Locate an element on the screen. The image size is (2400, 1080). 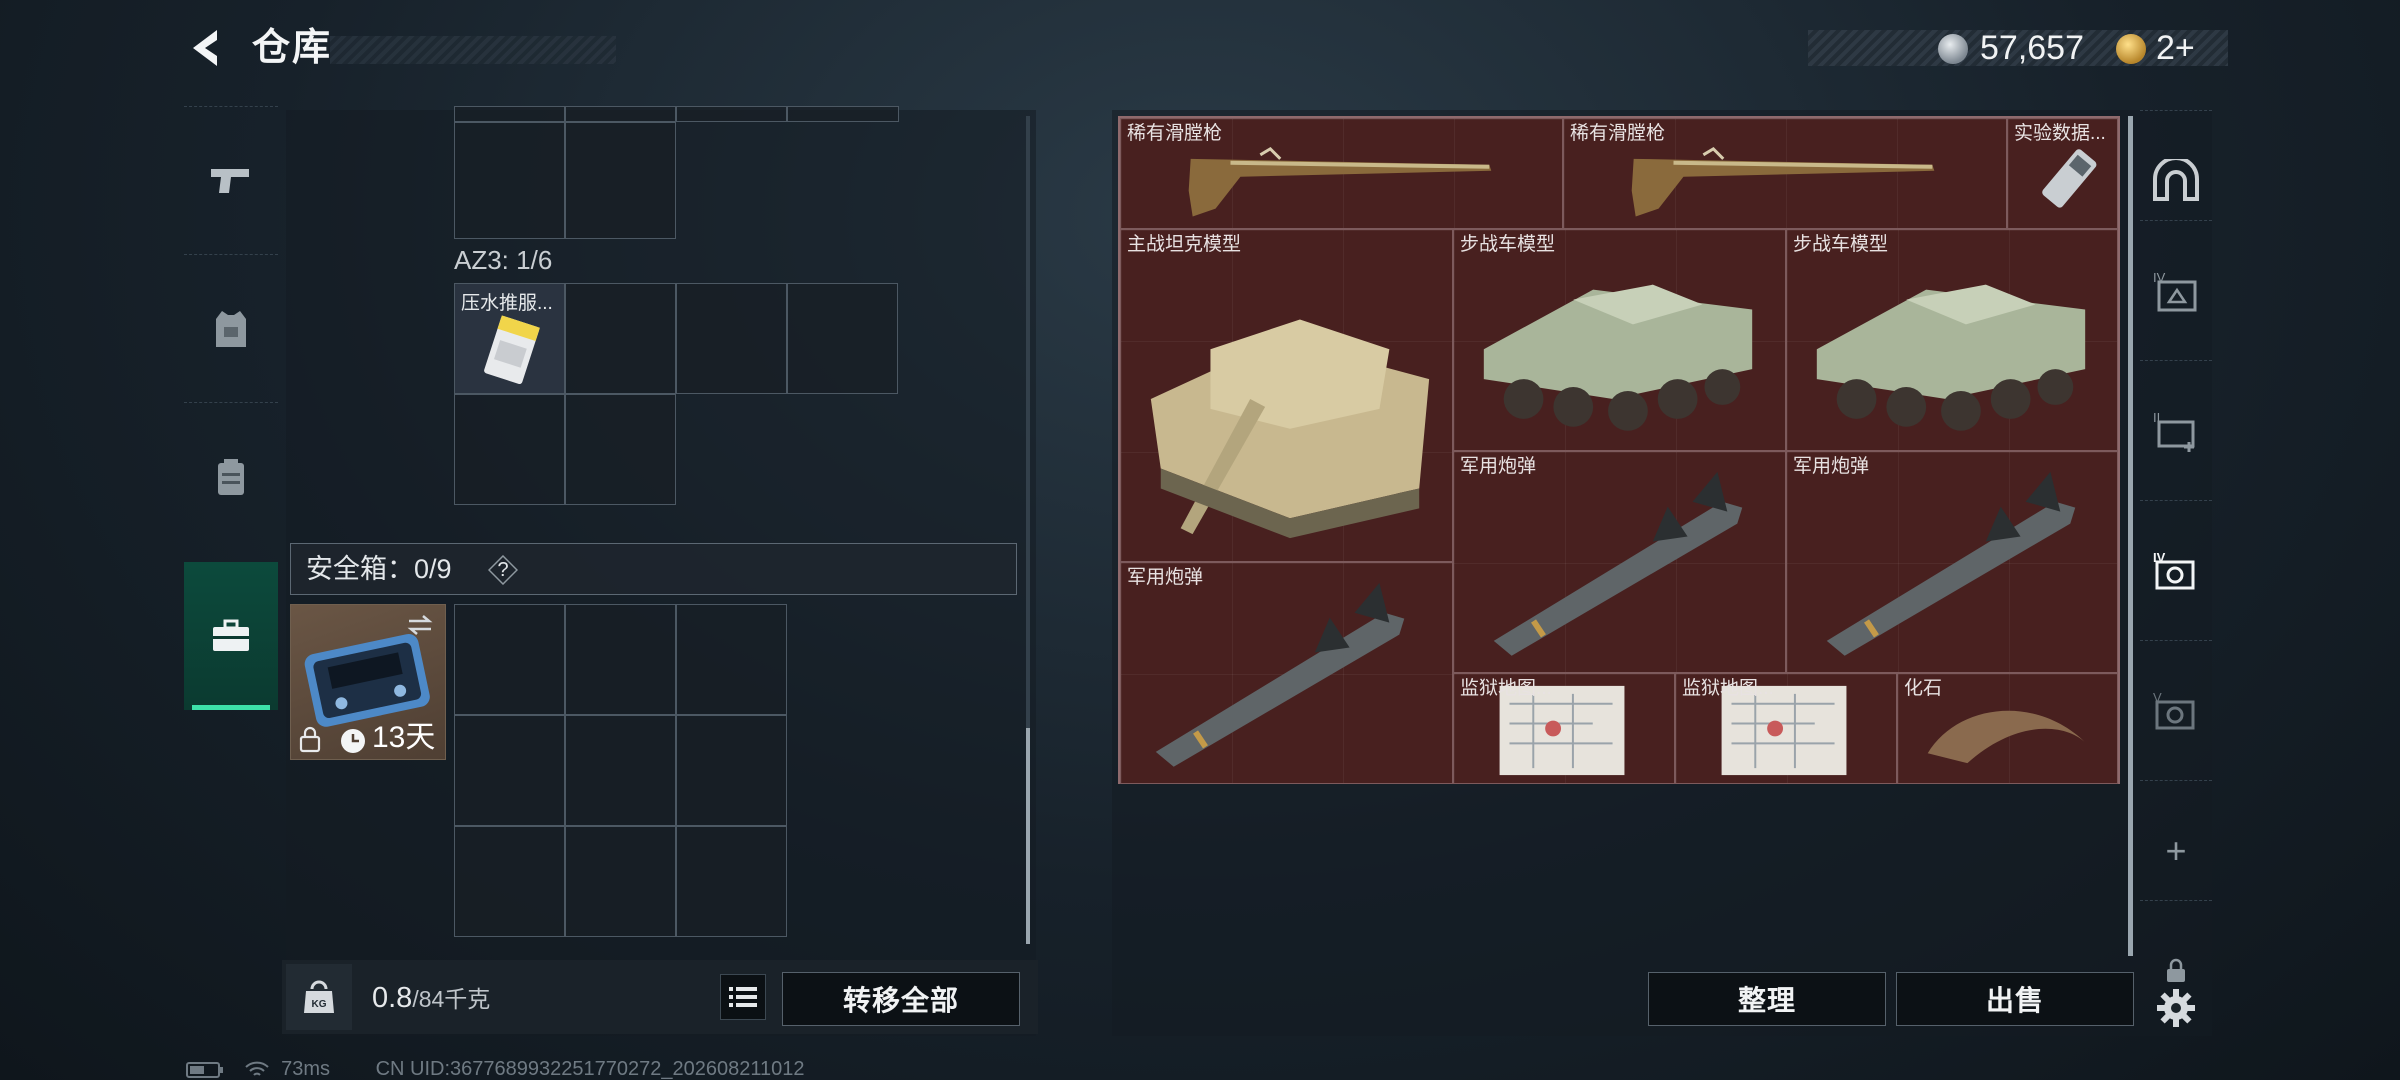
page-title: 仓库 is located at coordinates (292, 48).